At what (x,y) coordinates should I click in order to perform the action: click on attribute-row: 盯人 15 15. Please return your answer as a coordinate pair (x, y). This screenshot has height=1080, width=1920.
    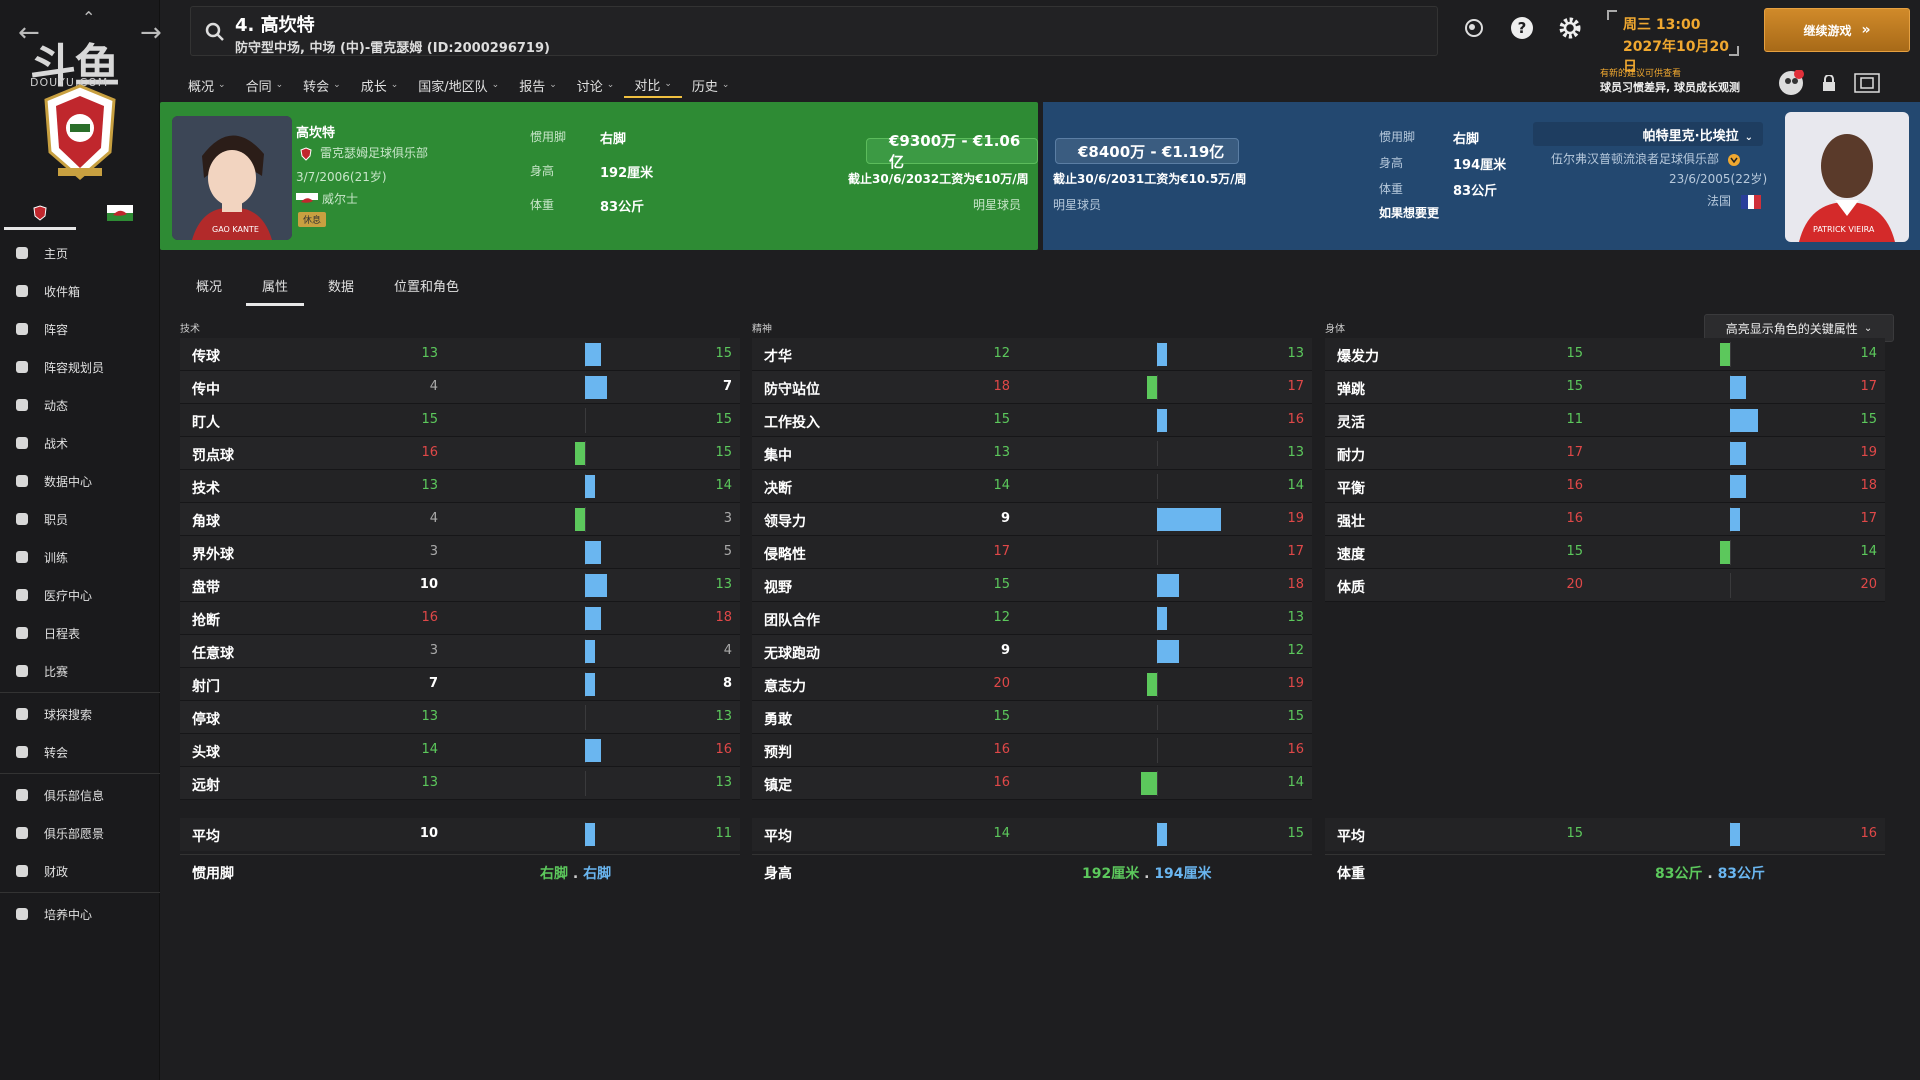
    Looking at the image, I should click on (460, 420).